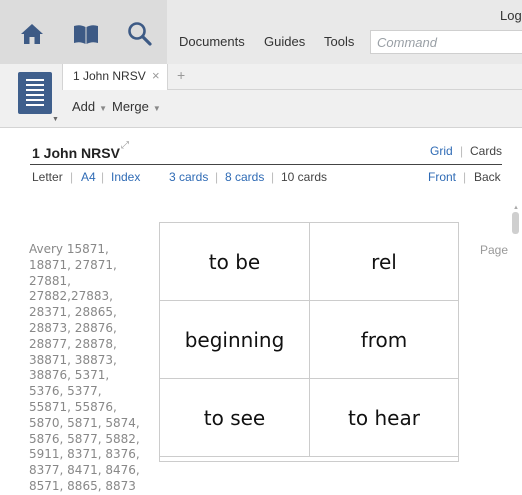  I want to click on document-list-icon, so click(35, 93).